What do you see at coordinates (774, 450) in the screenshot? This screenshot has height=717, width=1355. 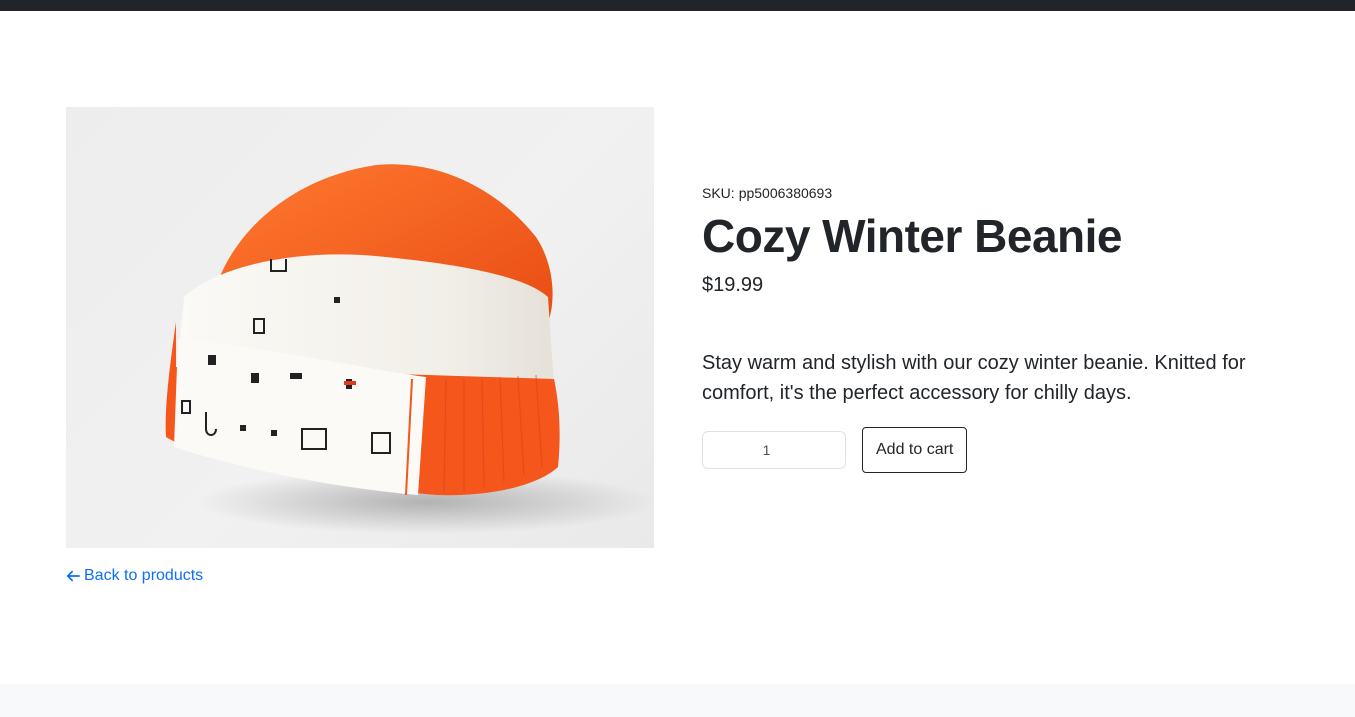 I see `quantity-input` at bounding box center [774, 450].